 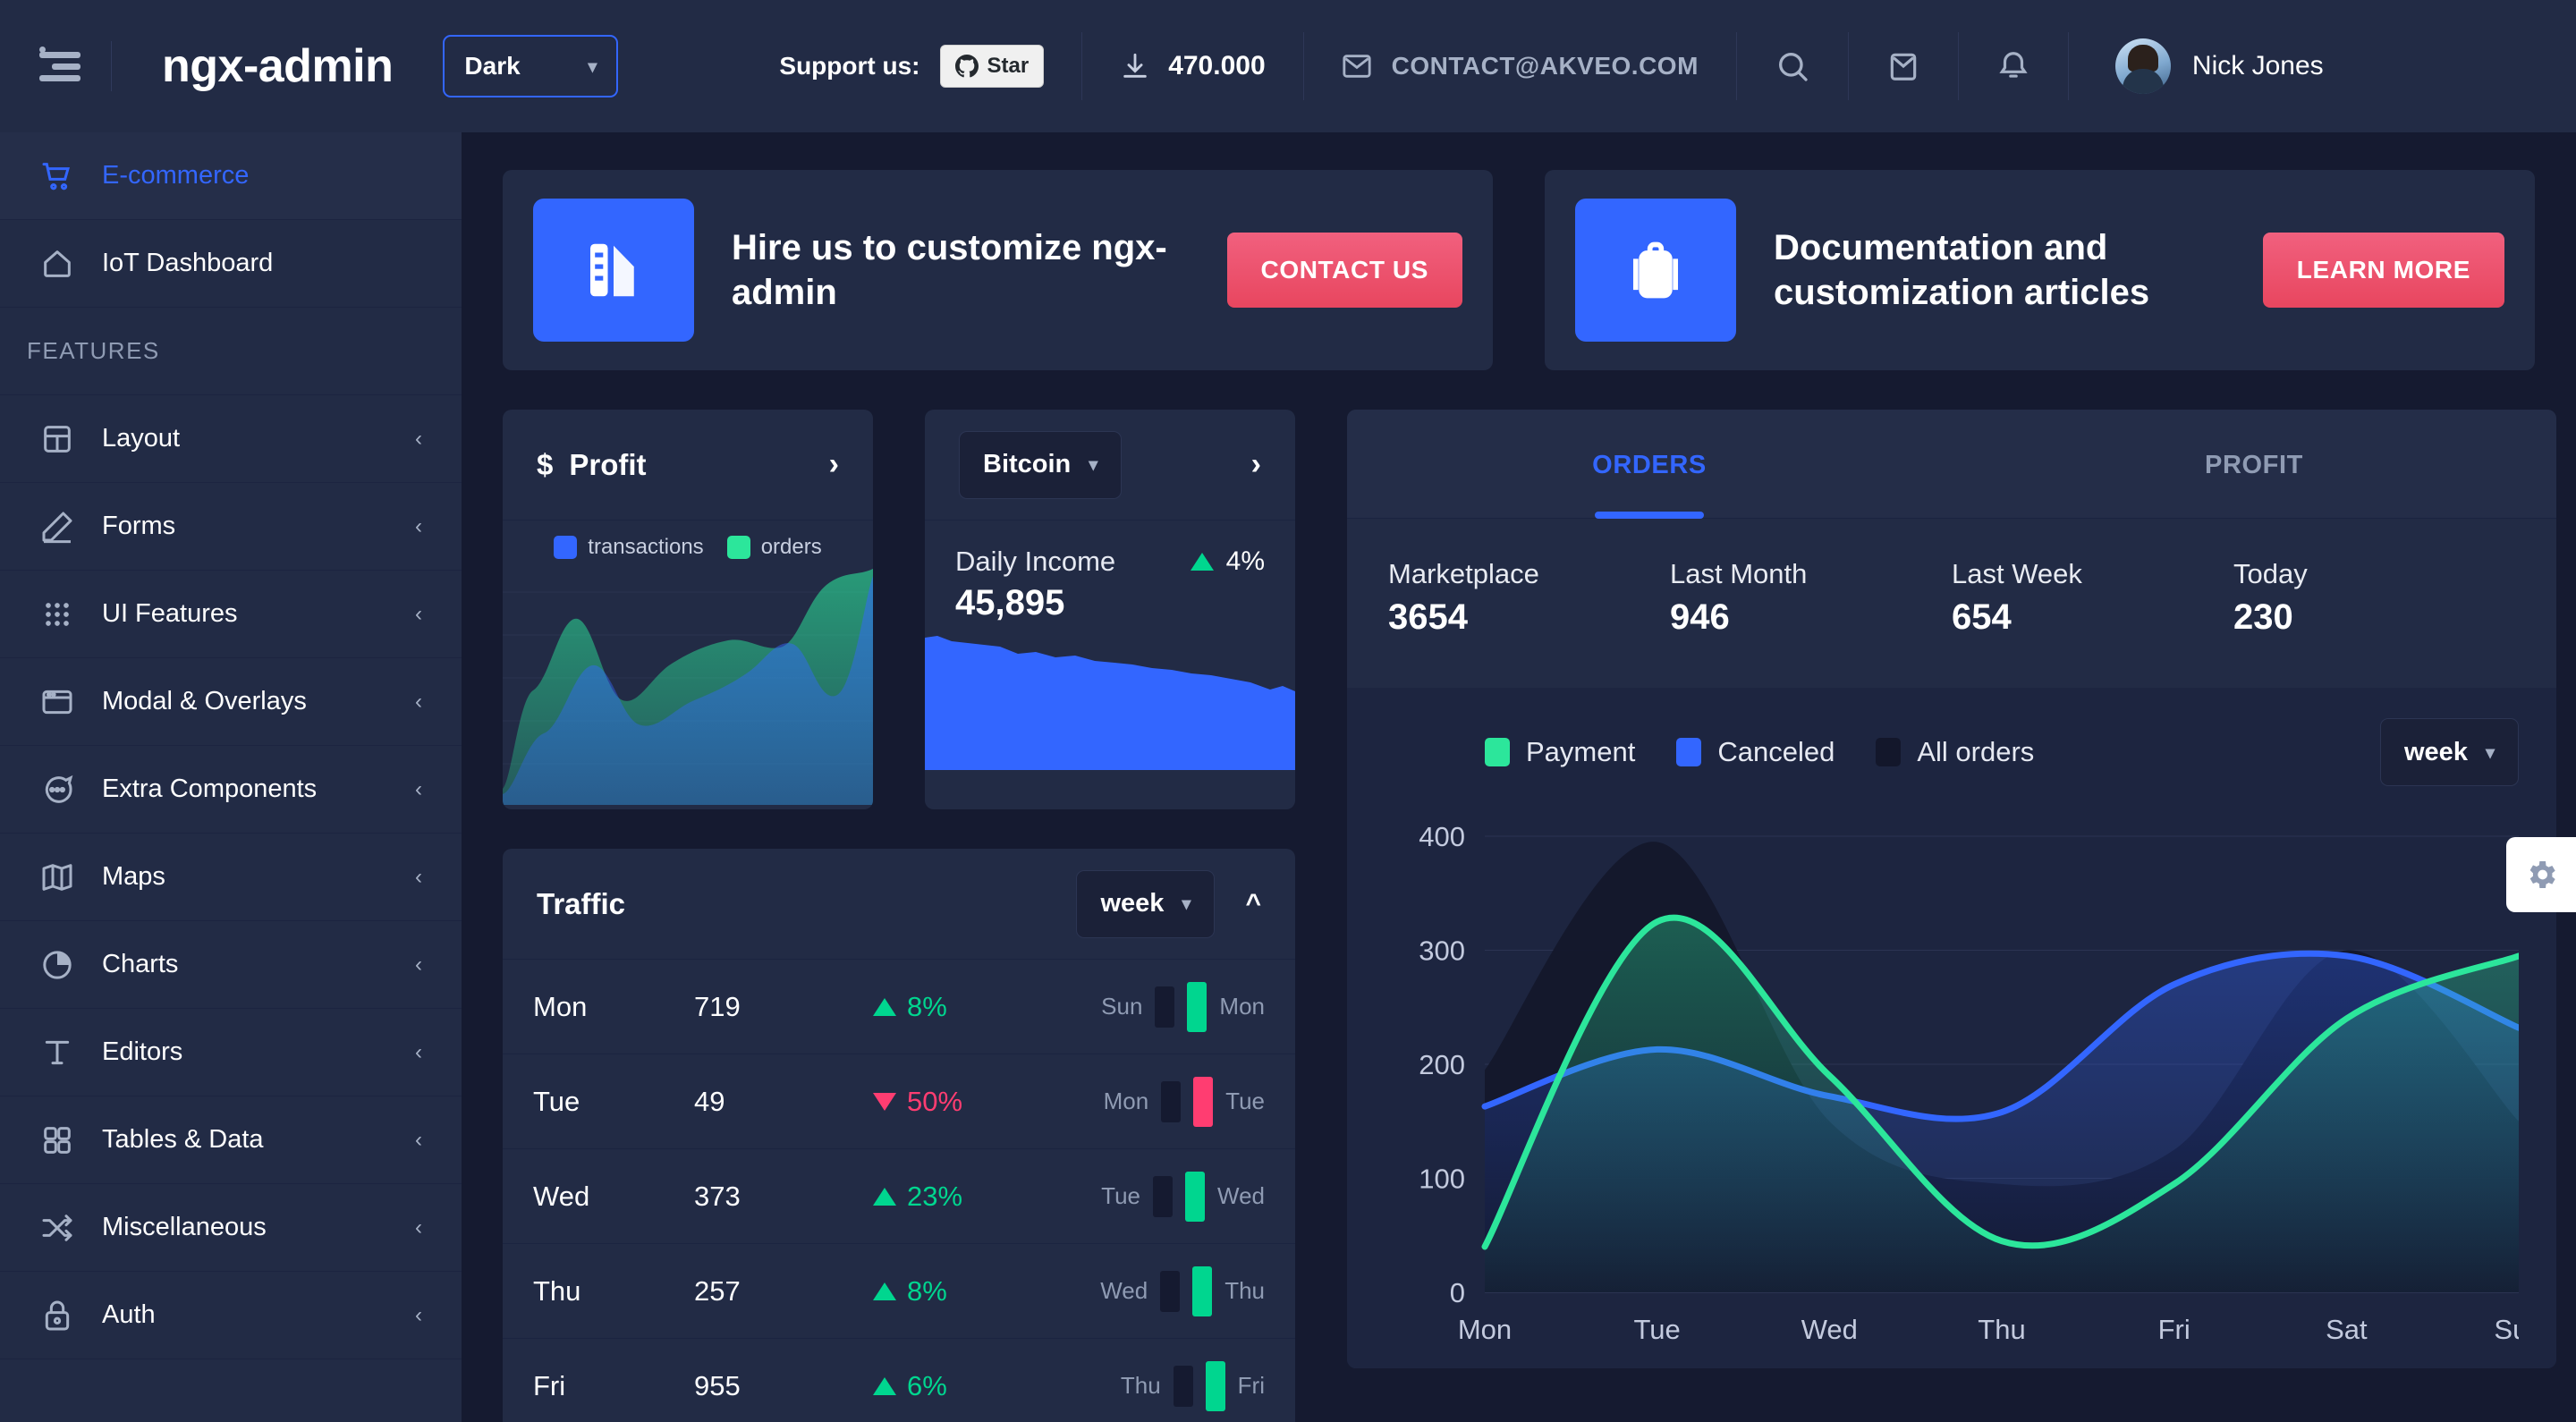 What do you see at coordinates (1520, 66) in the screenshot?
I see `contact-email: CONTACT@AKVEO.COM` at bounding box center [1520, 66].